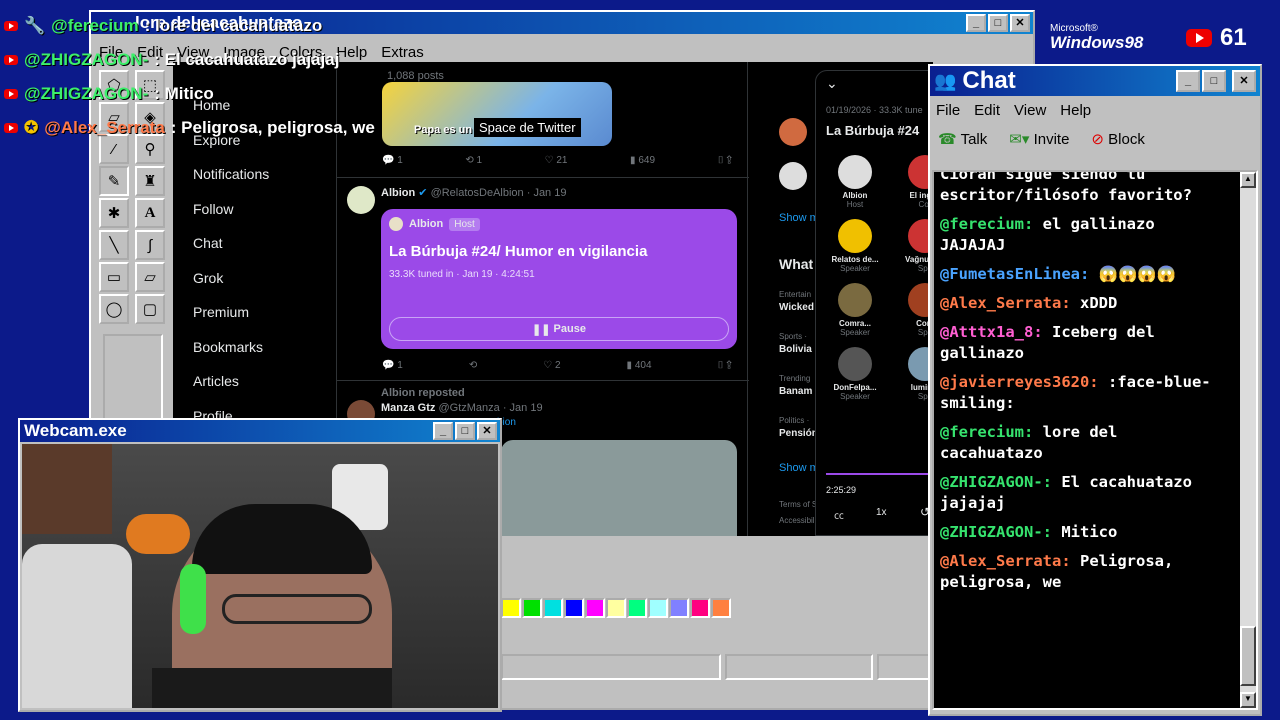 The width and height of the screenshot is (1280, 720). I want to click on rounded-rect-icon: ▢, so click(150, 309).